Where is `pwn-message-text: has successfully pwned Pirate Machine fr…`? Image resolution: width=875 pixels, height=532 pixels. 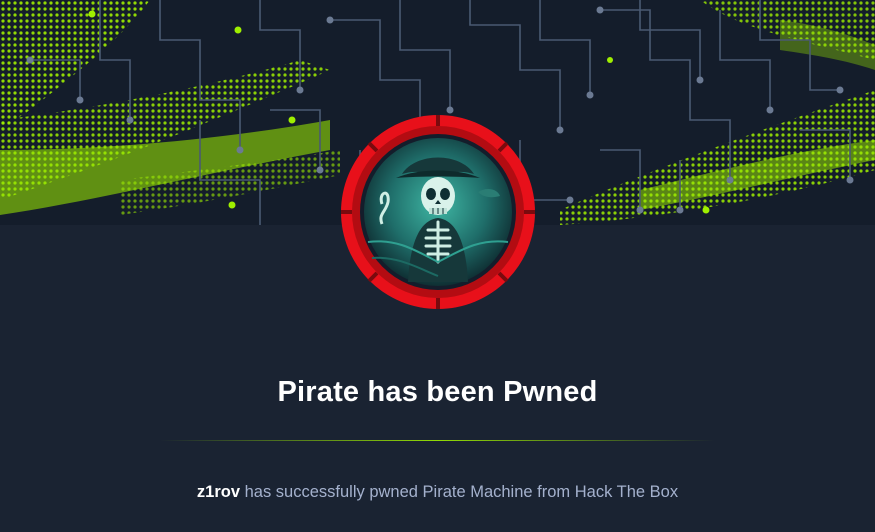
pwn-message-text: has successfully pwned Pirate Machine fr… is located at coordinates (459, 492).